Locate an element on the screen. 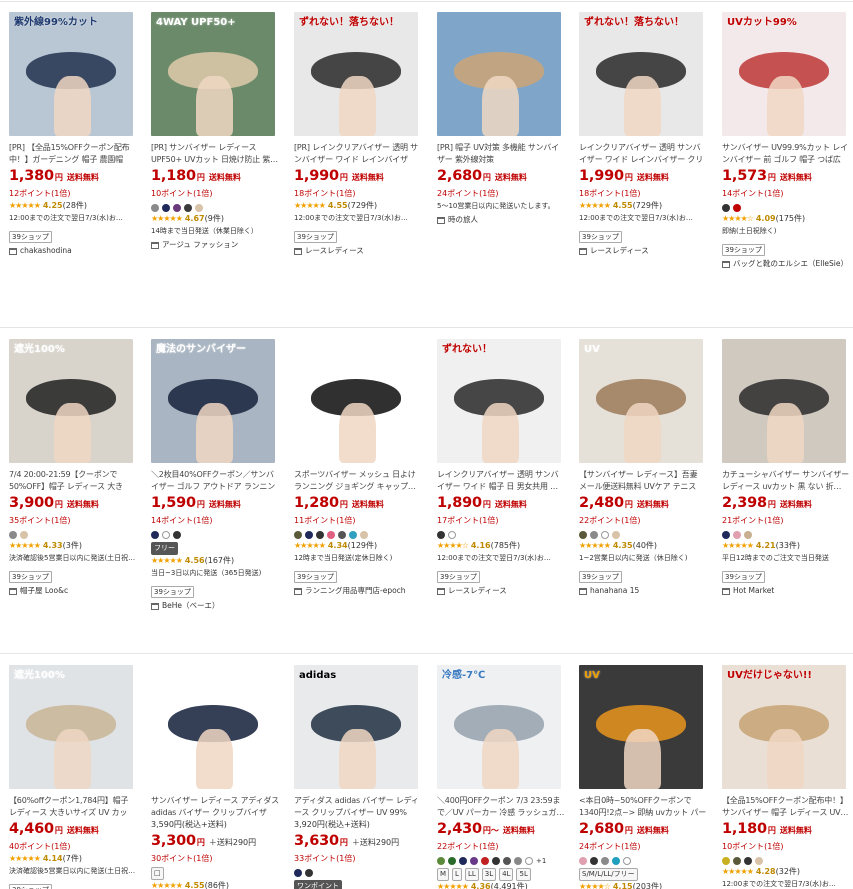  size-tag: M is located at coordinates (443, 874).